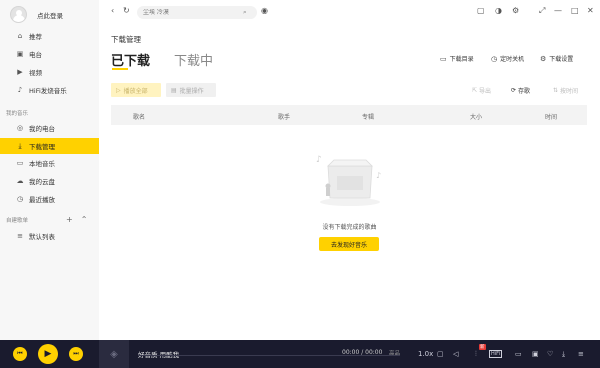 The image size is (600, 368). What do you see at coordinates (535, 354) in the screenshot?
I see `lyrics-icon: ▣` at bounding box center [535, 354].